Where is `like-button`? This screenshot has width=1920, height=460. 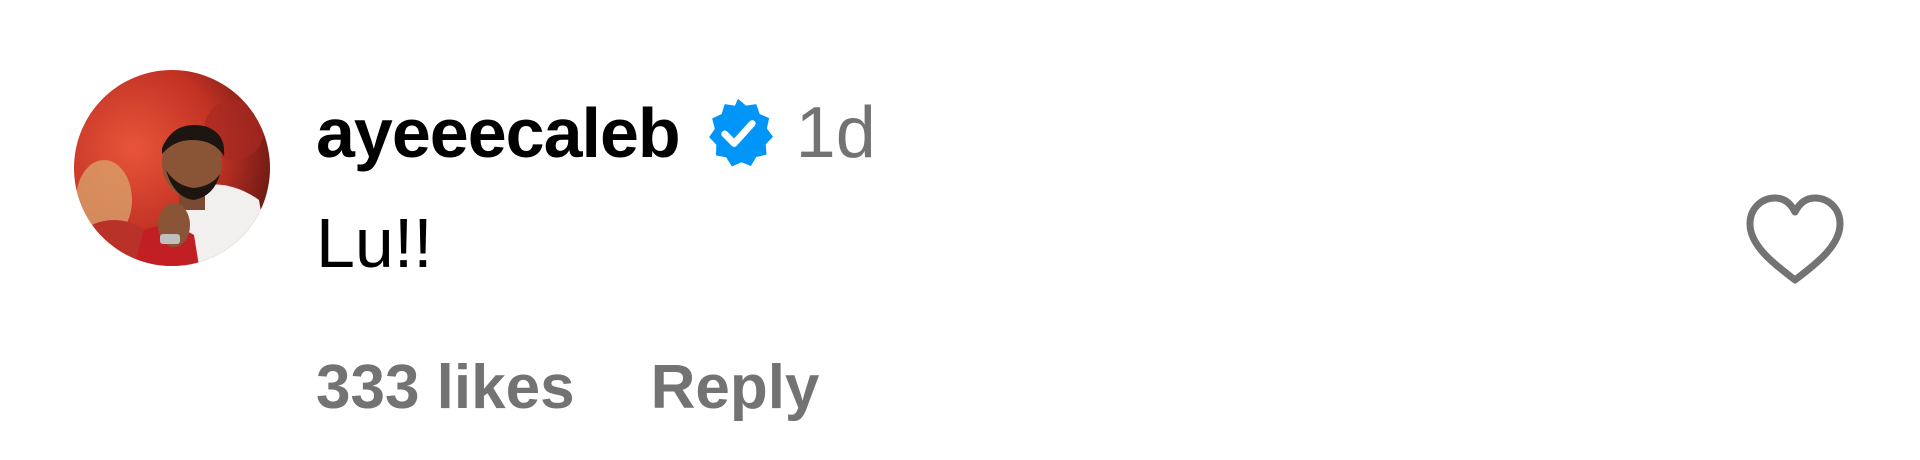 like-button is located at coordinates (1795, 240).